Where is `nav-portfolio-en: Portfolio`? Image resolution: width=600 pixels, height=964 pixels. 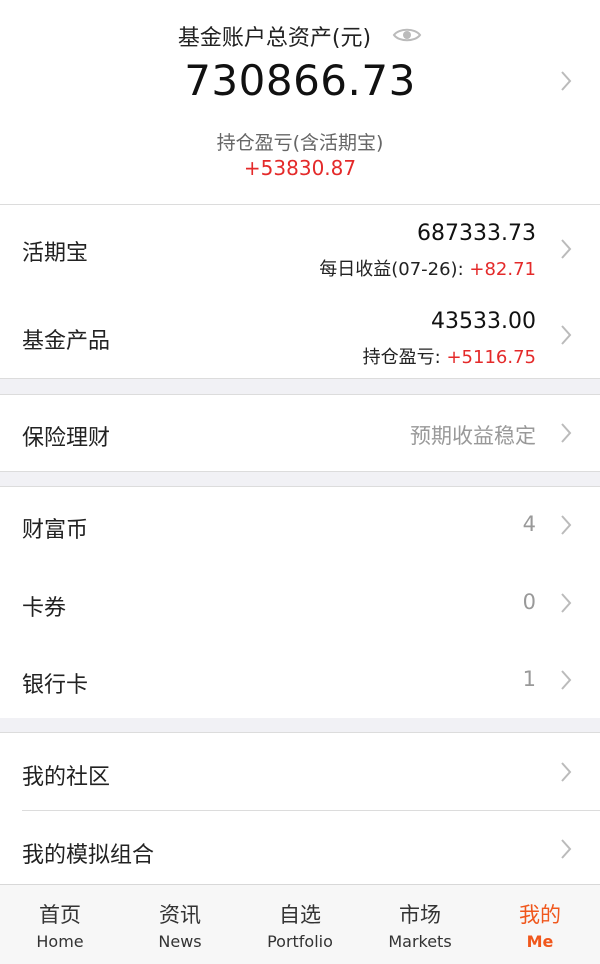
nav-portfolio-en: Portfolio is located at coordinates (300, 941).